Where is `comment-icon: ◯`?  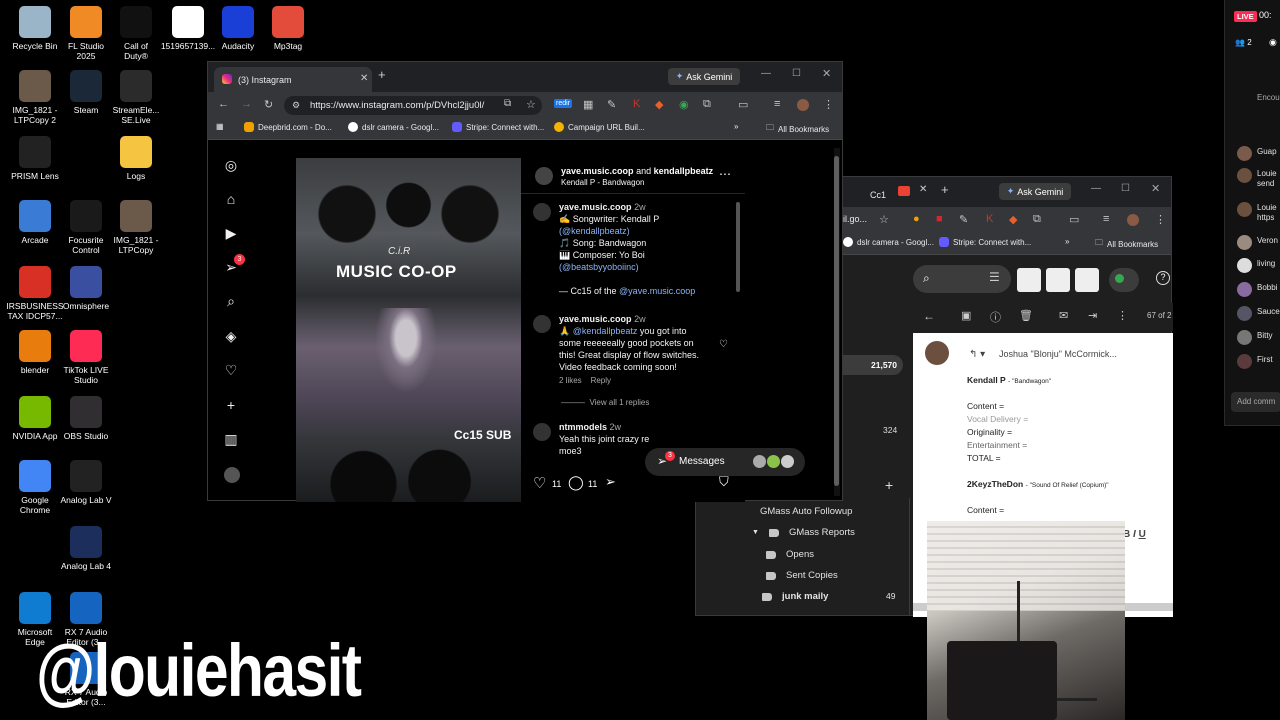 comment-icon: ◯ is located at coordinates (576, 482).